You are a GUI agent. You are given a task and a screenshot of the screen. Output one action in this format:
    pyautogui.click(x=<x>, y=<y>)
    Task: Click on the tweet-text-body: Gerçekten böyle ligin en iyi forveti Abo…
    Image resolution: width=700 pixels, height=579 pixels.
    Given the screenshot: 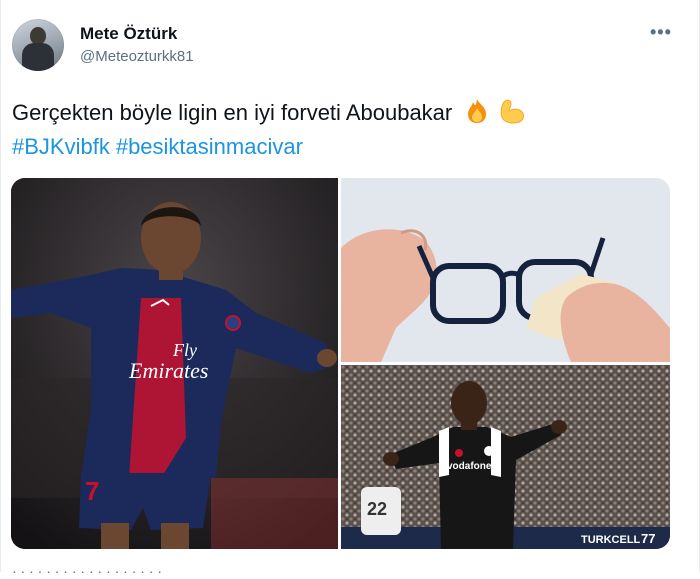 What is the action you would take?
    pyautogui.click(x=232, y=112)
    